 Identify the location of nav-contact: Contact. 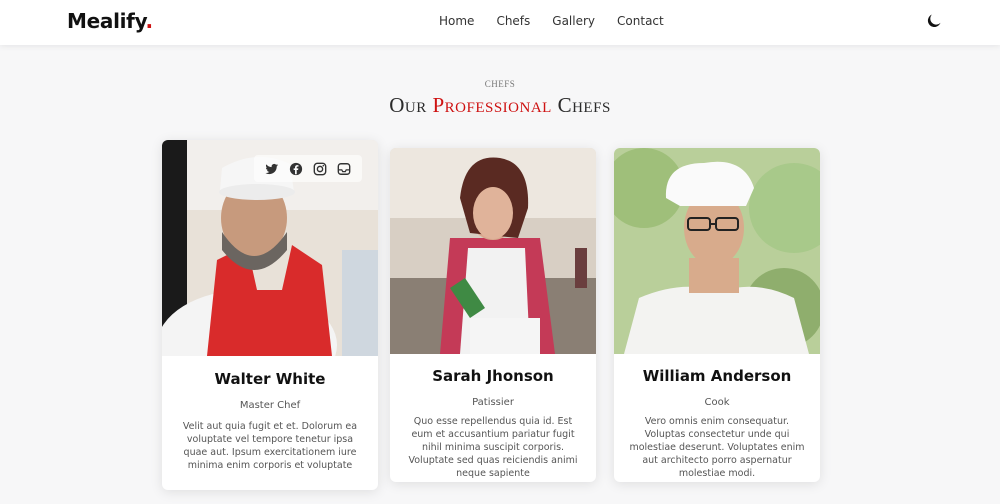
(640, 21).